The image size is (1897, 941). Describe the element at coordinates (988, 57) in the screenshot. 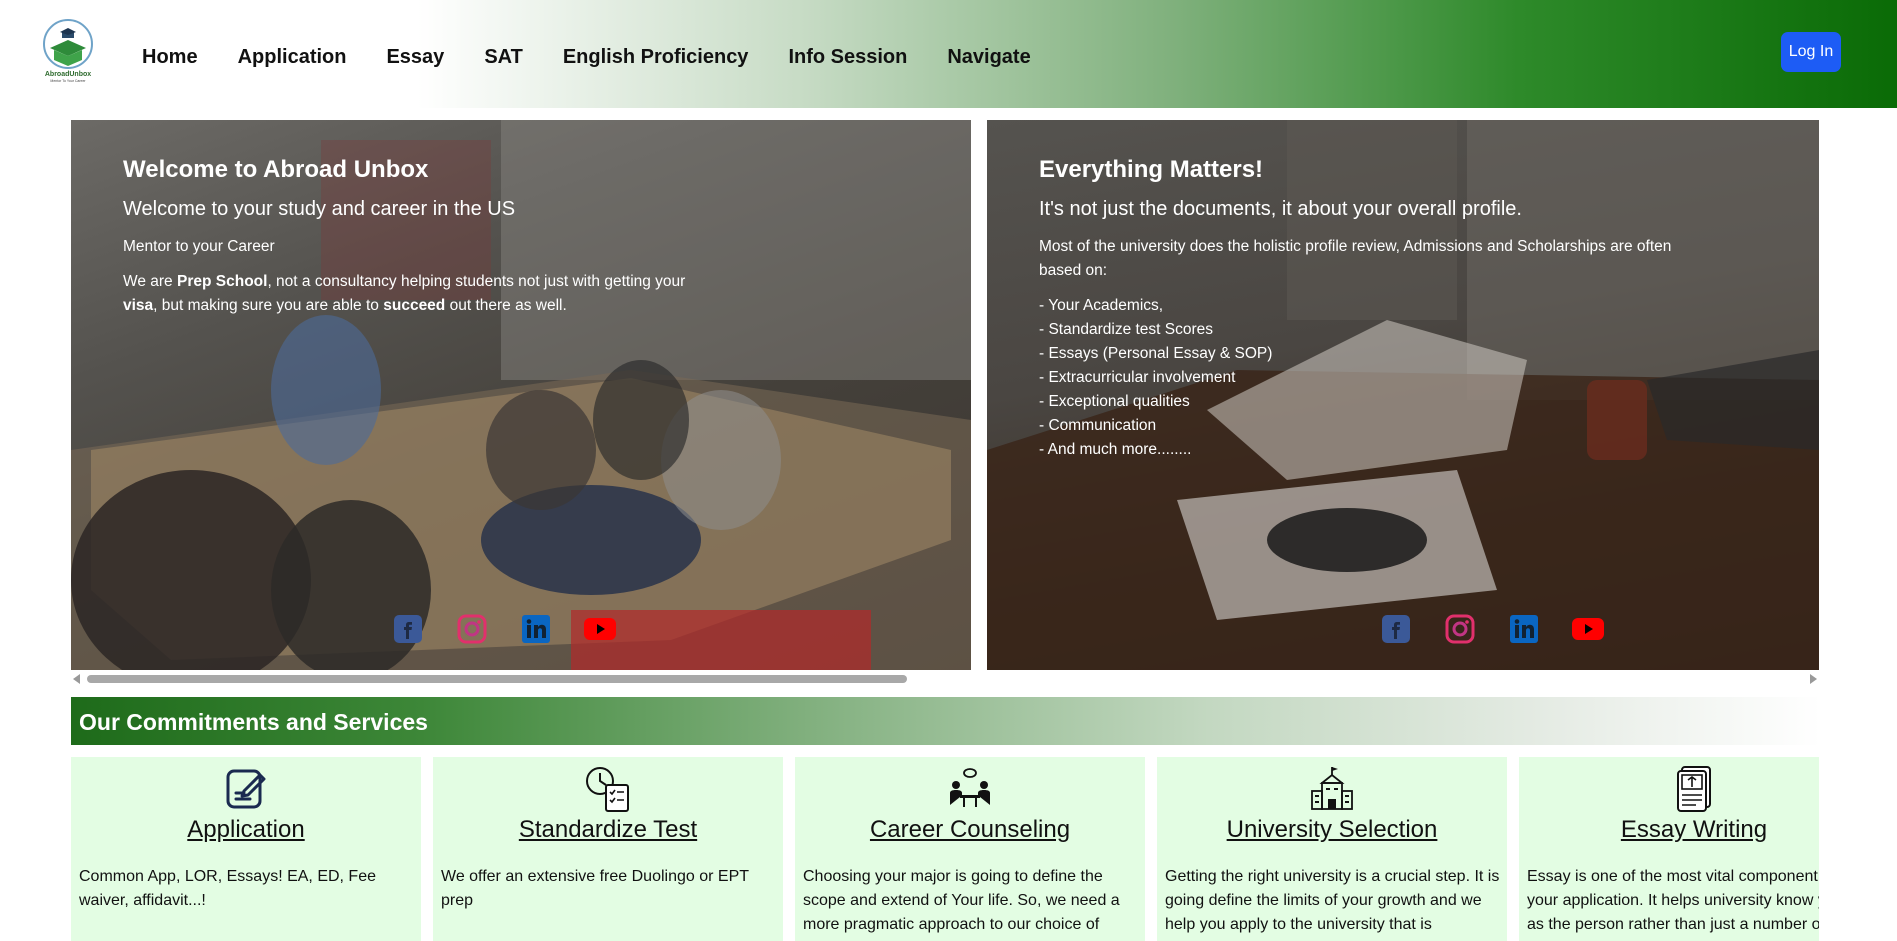

I see `nav-navigate: Navigate` at that location.